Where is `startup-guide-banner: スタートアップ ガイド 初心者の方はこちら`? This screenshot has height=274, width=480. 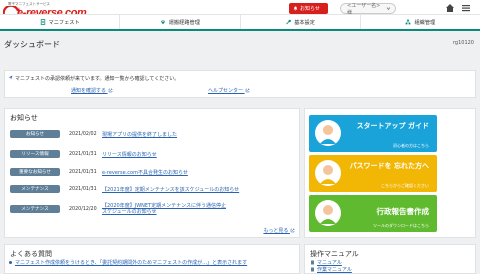
startup-guide-banner: スタートアップ ガイド 初心者の方はこちら is located at coordinates (373, 133).